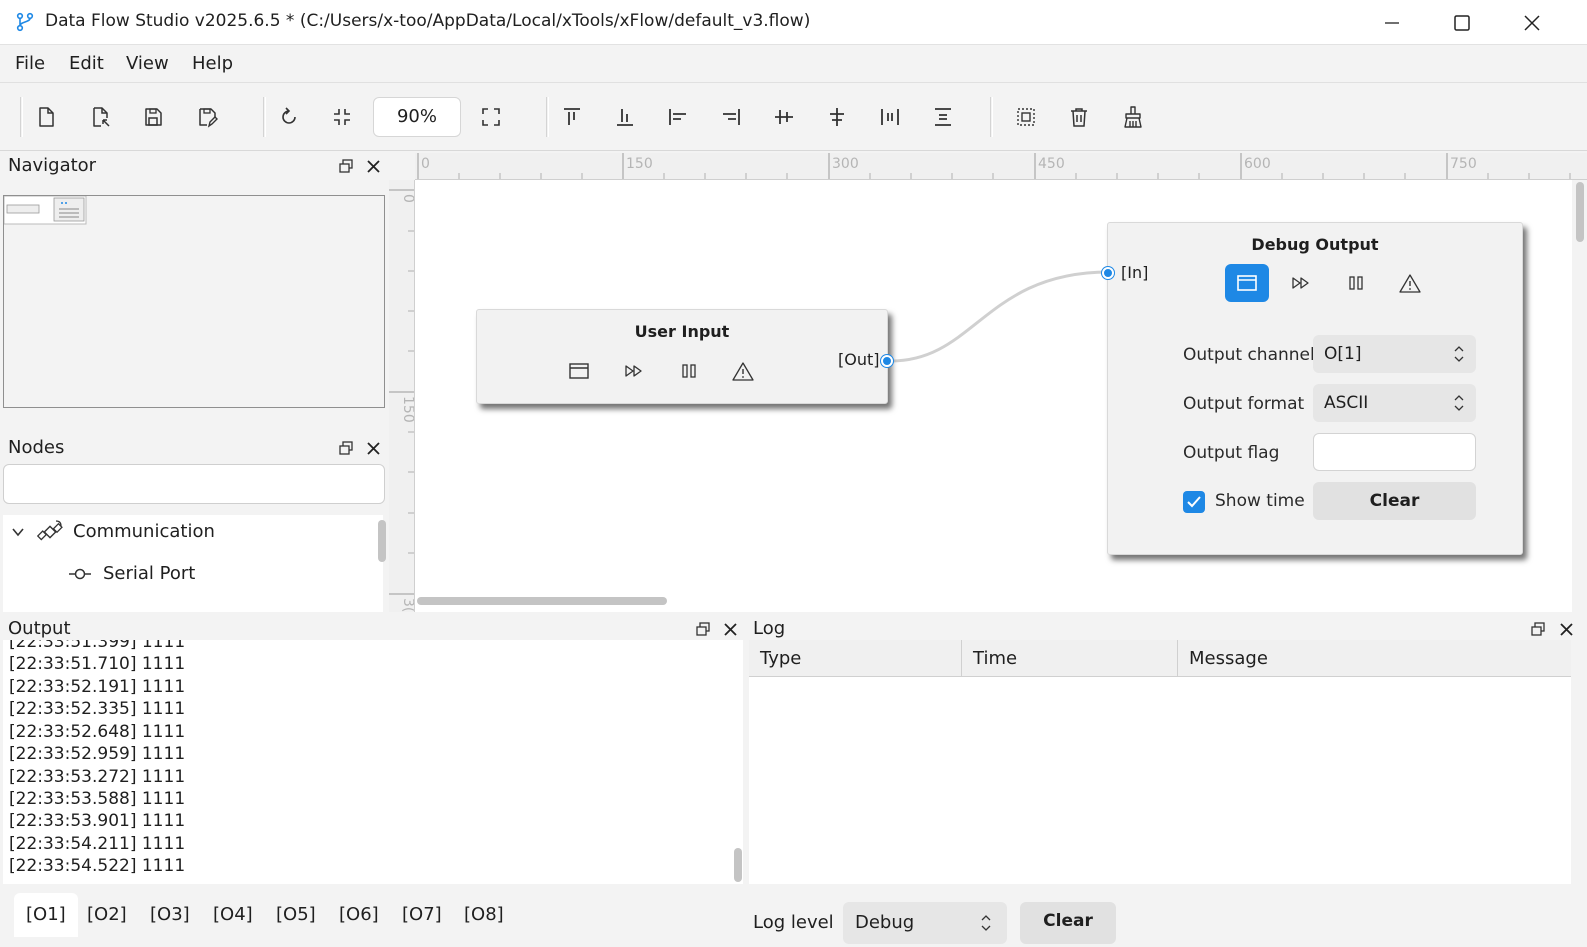  Describe the element at coordinates (1160, 762) in the screenshot. I see `log-table: Type Time Message` at that location.